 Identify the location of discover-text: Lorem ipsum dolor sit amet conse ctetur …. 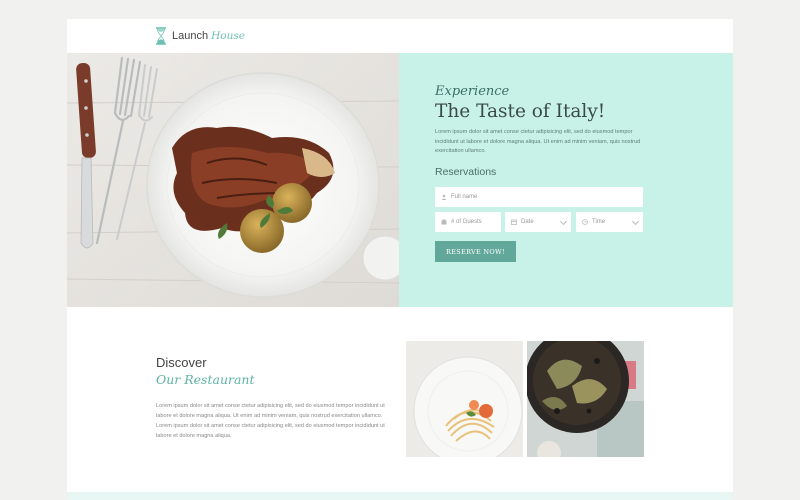
(270, 421).